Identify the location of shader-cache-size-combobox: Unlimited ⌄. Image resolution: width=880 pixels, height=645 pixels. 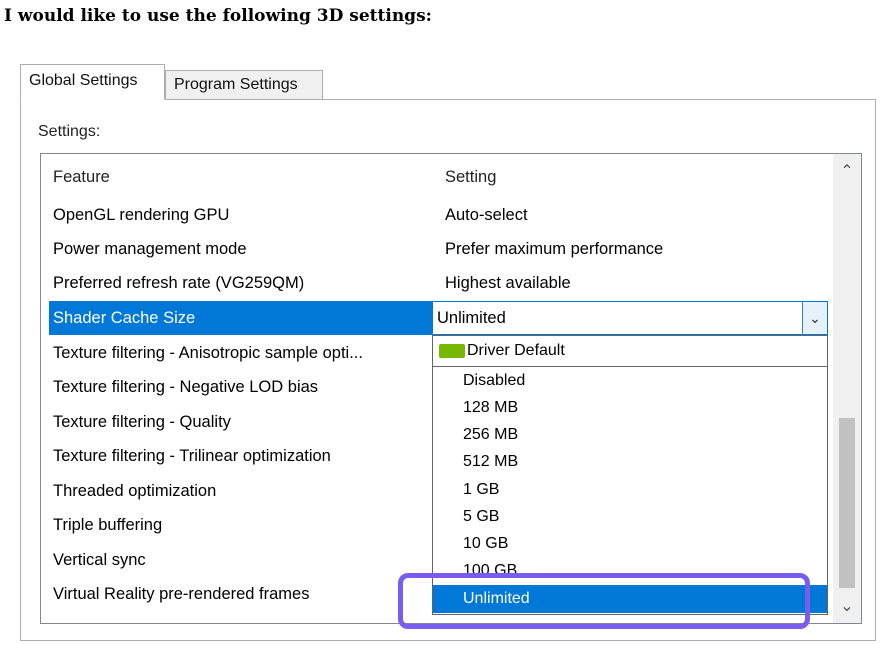
(630, 318).